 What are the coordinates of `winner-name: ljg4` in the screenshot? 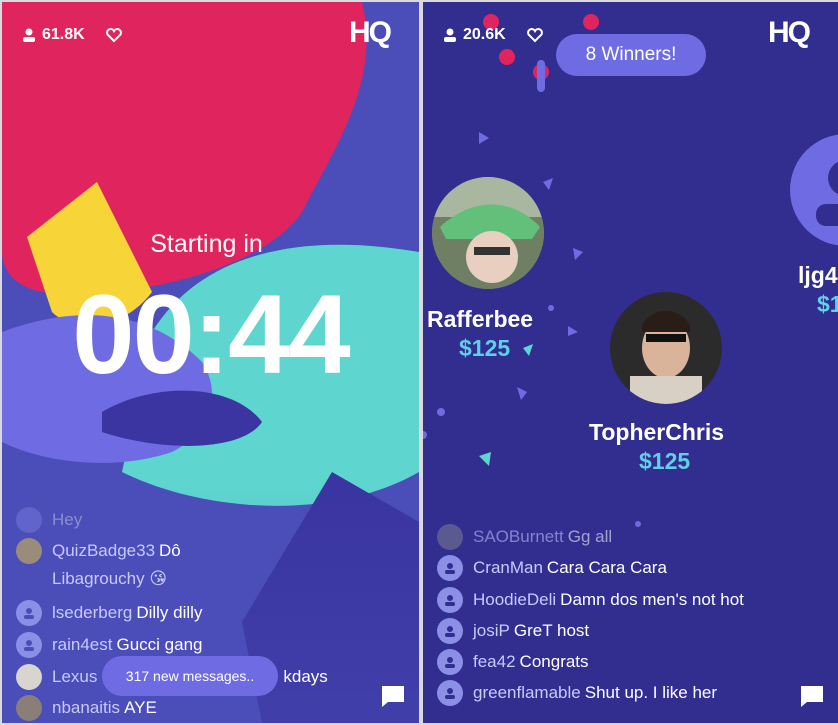 It's located at (818, 275).